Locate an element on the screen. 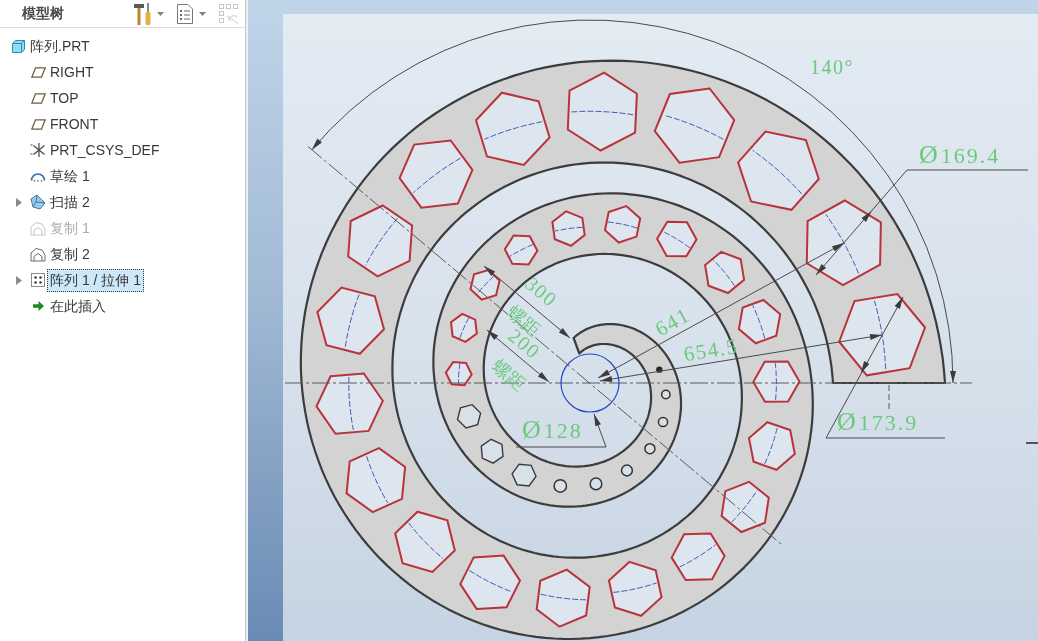 This screenshot has height=641, width=1038. tree-item: FRONT is located at coordinates (74, 124).